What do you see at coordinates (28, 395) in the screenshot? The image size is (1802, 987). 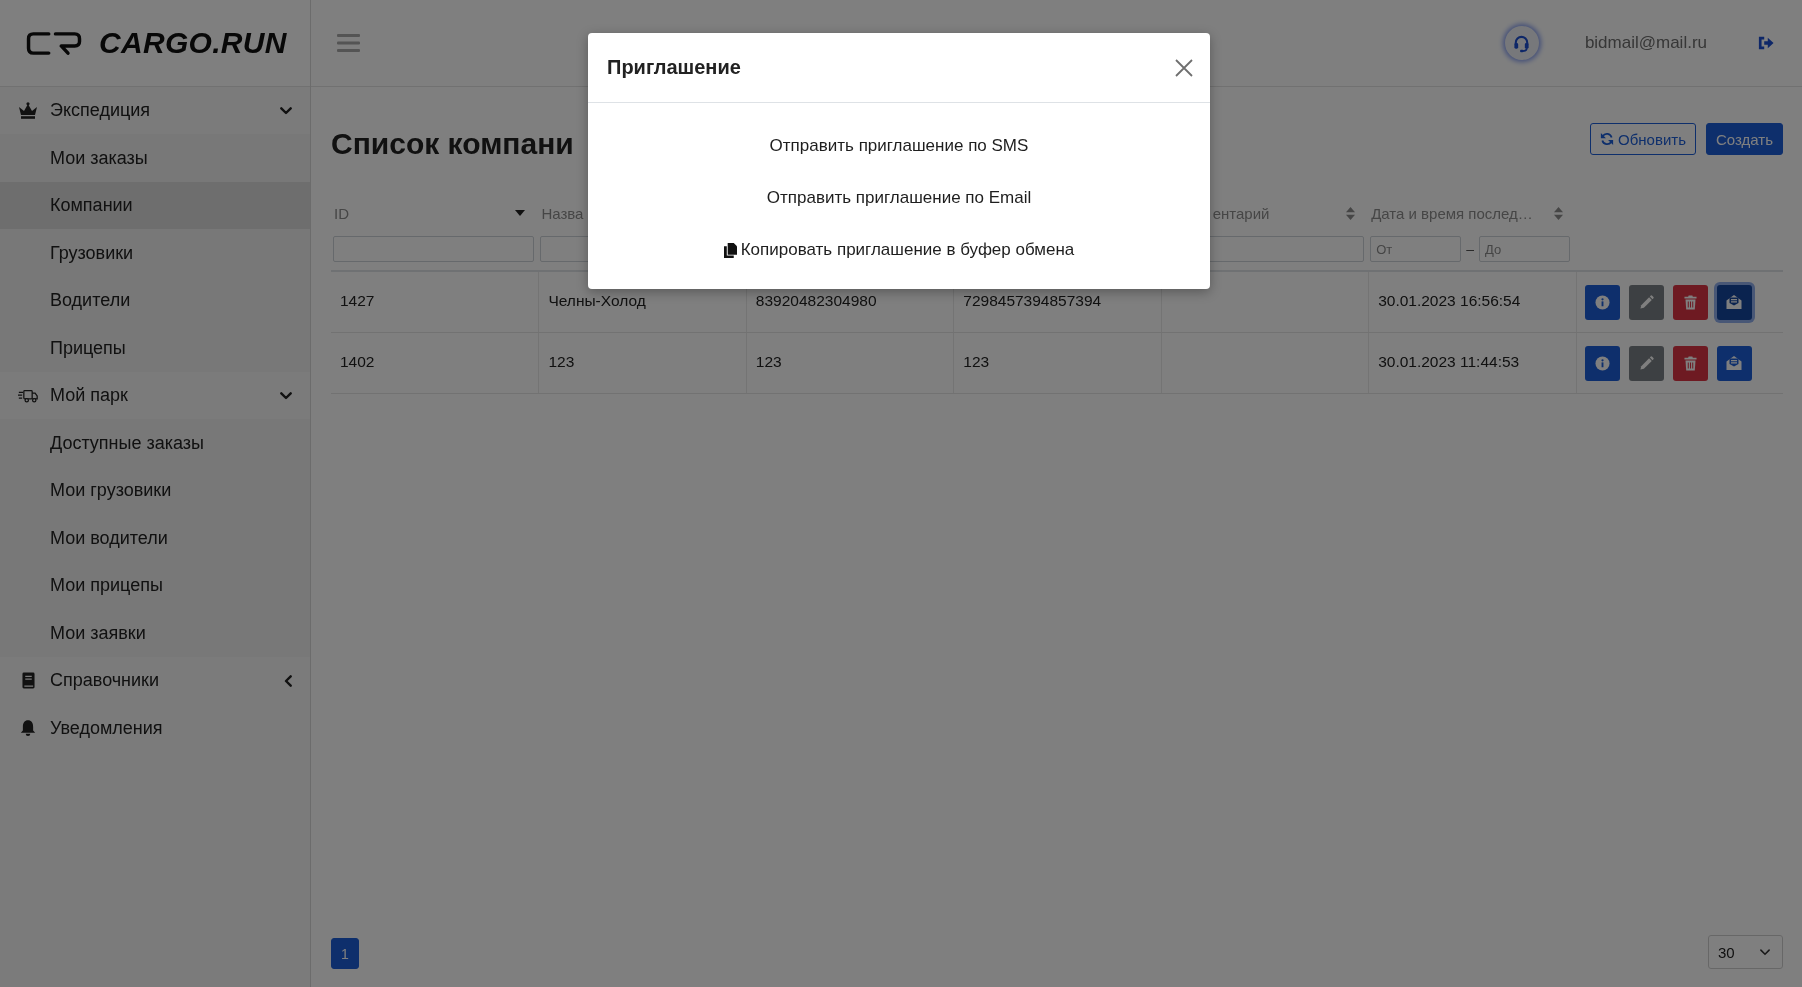 I see `truck-icon` at bounding box center [28, 395].